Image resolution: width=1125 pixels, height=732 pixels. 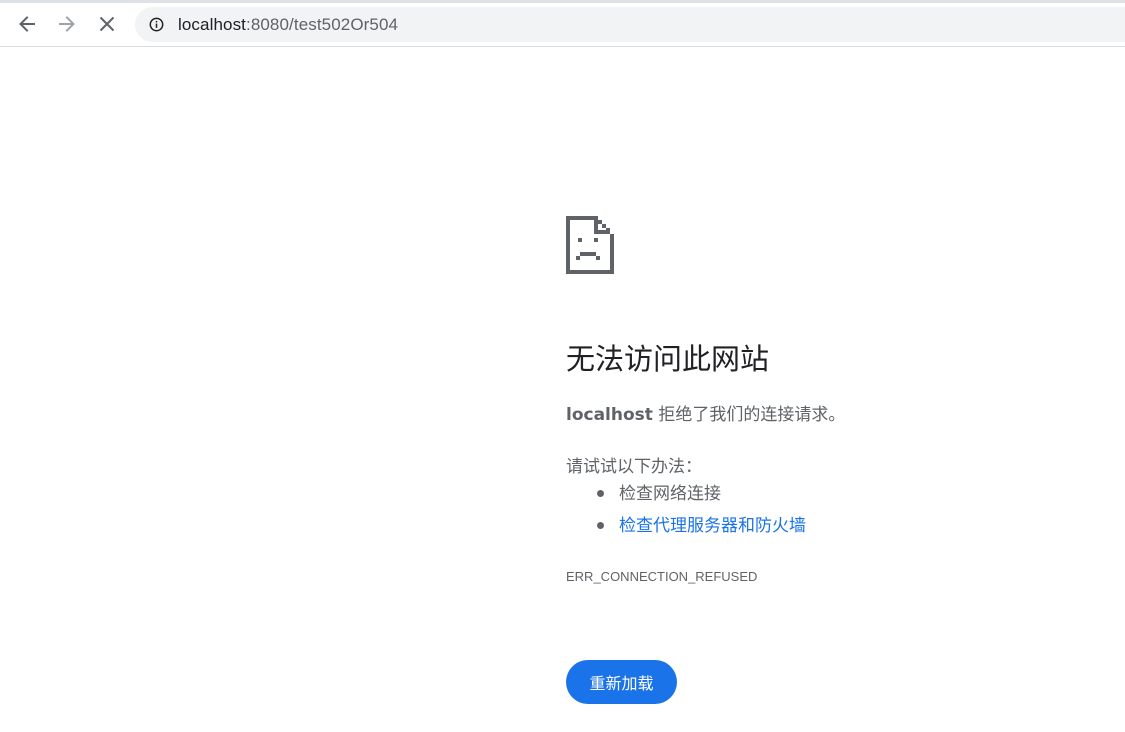 I want to click on stop-button, so click(x=107, y=24).